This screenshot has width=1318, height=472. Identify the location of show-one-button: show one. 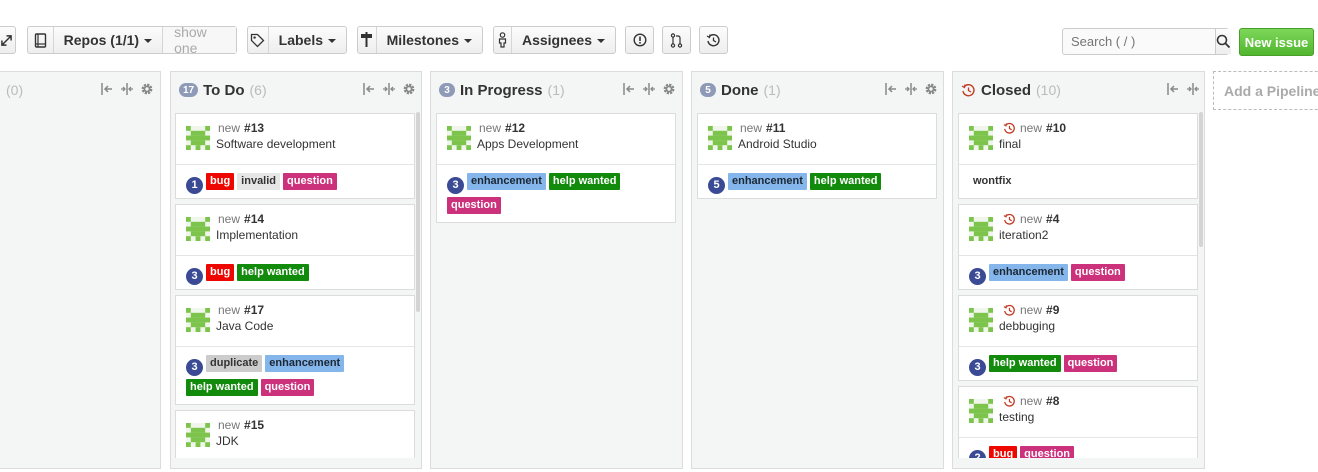
(199, 40).